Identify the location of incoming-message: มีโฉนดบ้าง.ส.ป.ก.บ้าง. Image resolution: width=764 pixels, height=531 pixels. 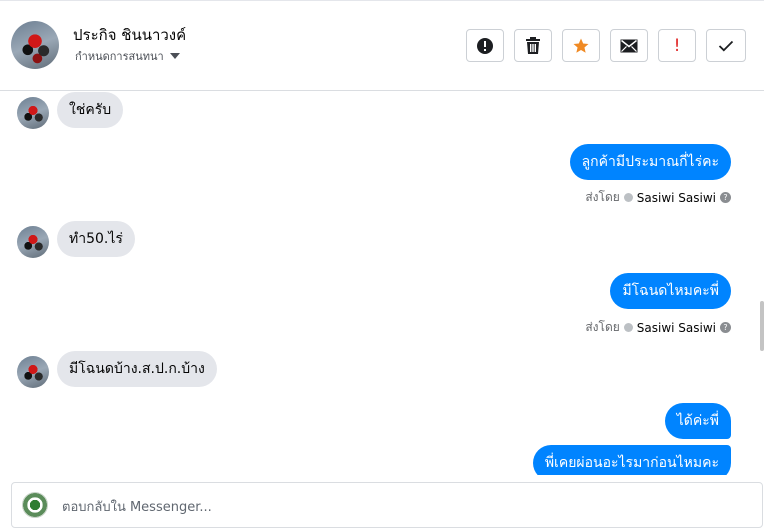
(137, 369).